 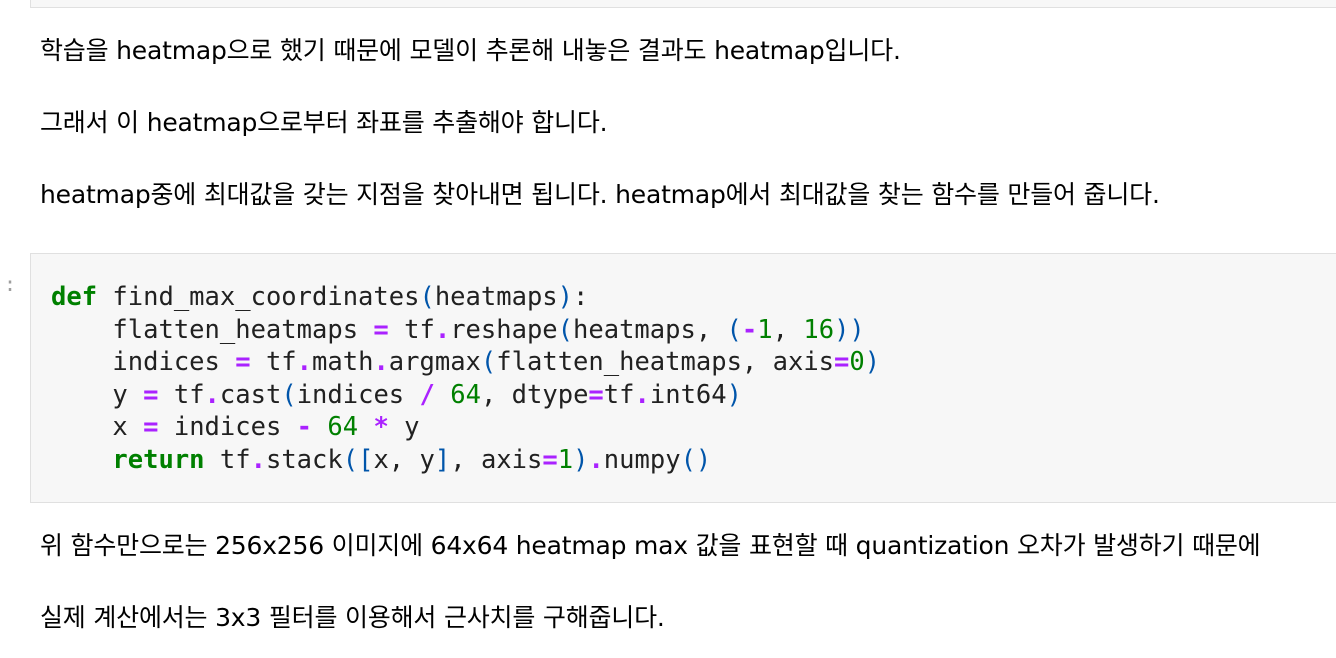 What do you see at coordinates (642, 459) in the screenshot?
I see `code-token: numpy` at bounding box center [642, 459].